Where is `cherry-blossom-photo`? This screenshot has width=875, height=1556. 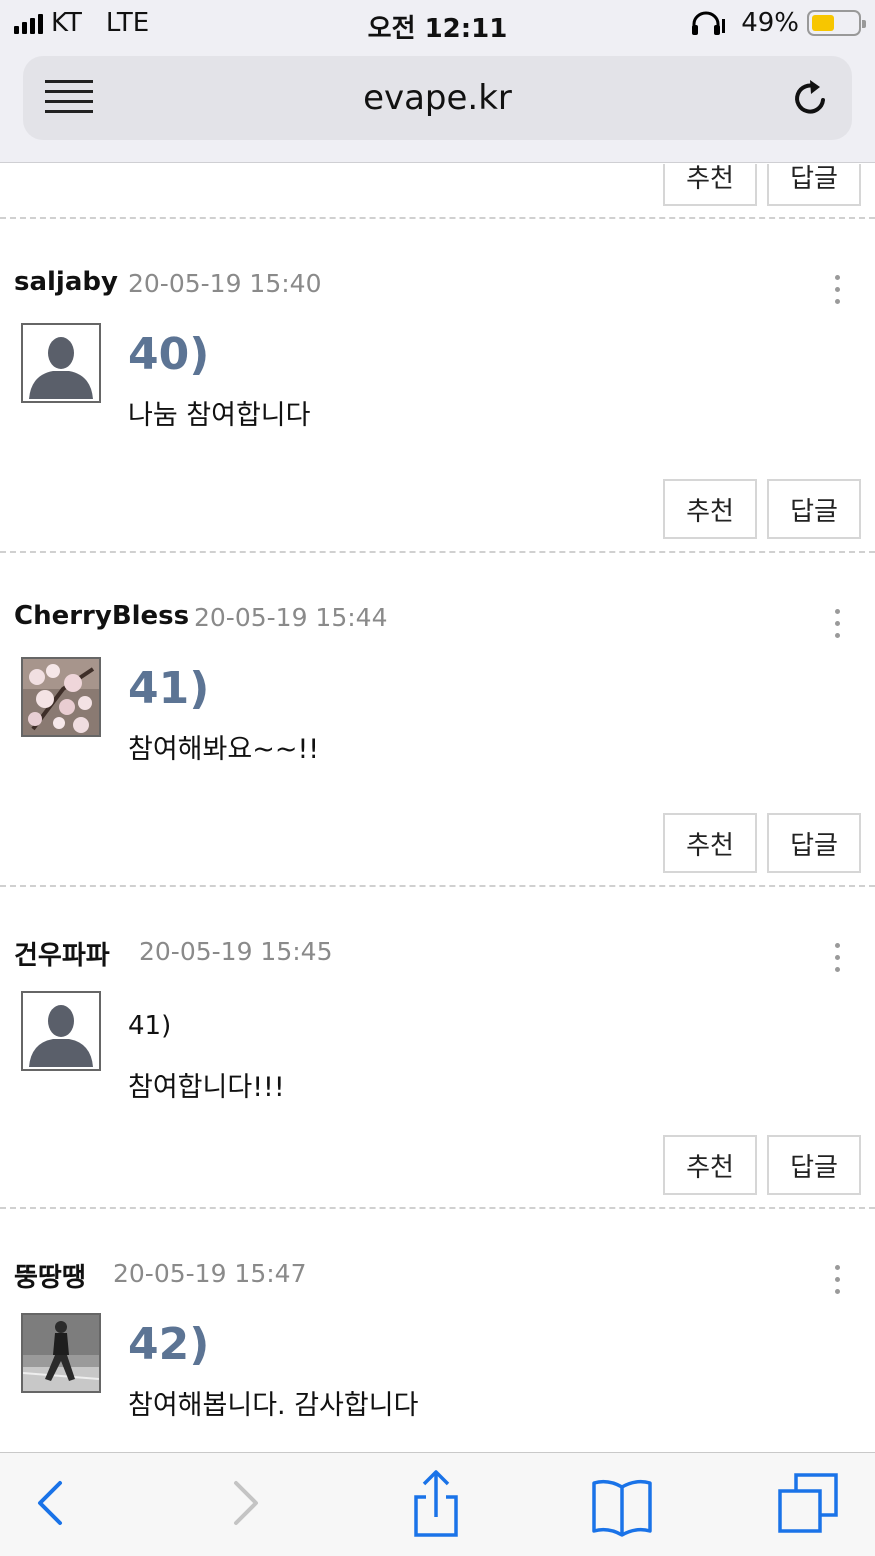 cherry-blossom-photo is located at coordinates (61, 697).